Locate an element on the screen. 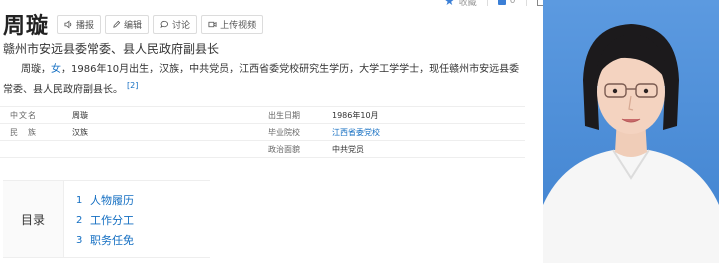  info-value: 1986年10月 is located at coordinates (355, 115).